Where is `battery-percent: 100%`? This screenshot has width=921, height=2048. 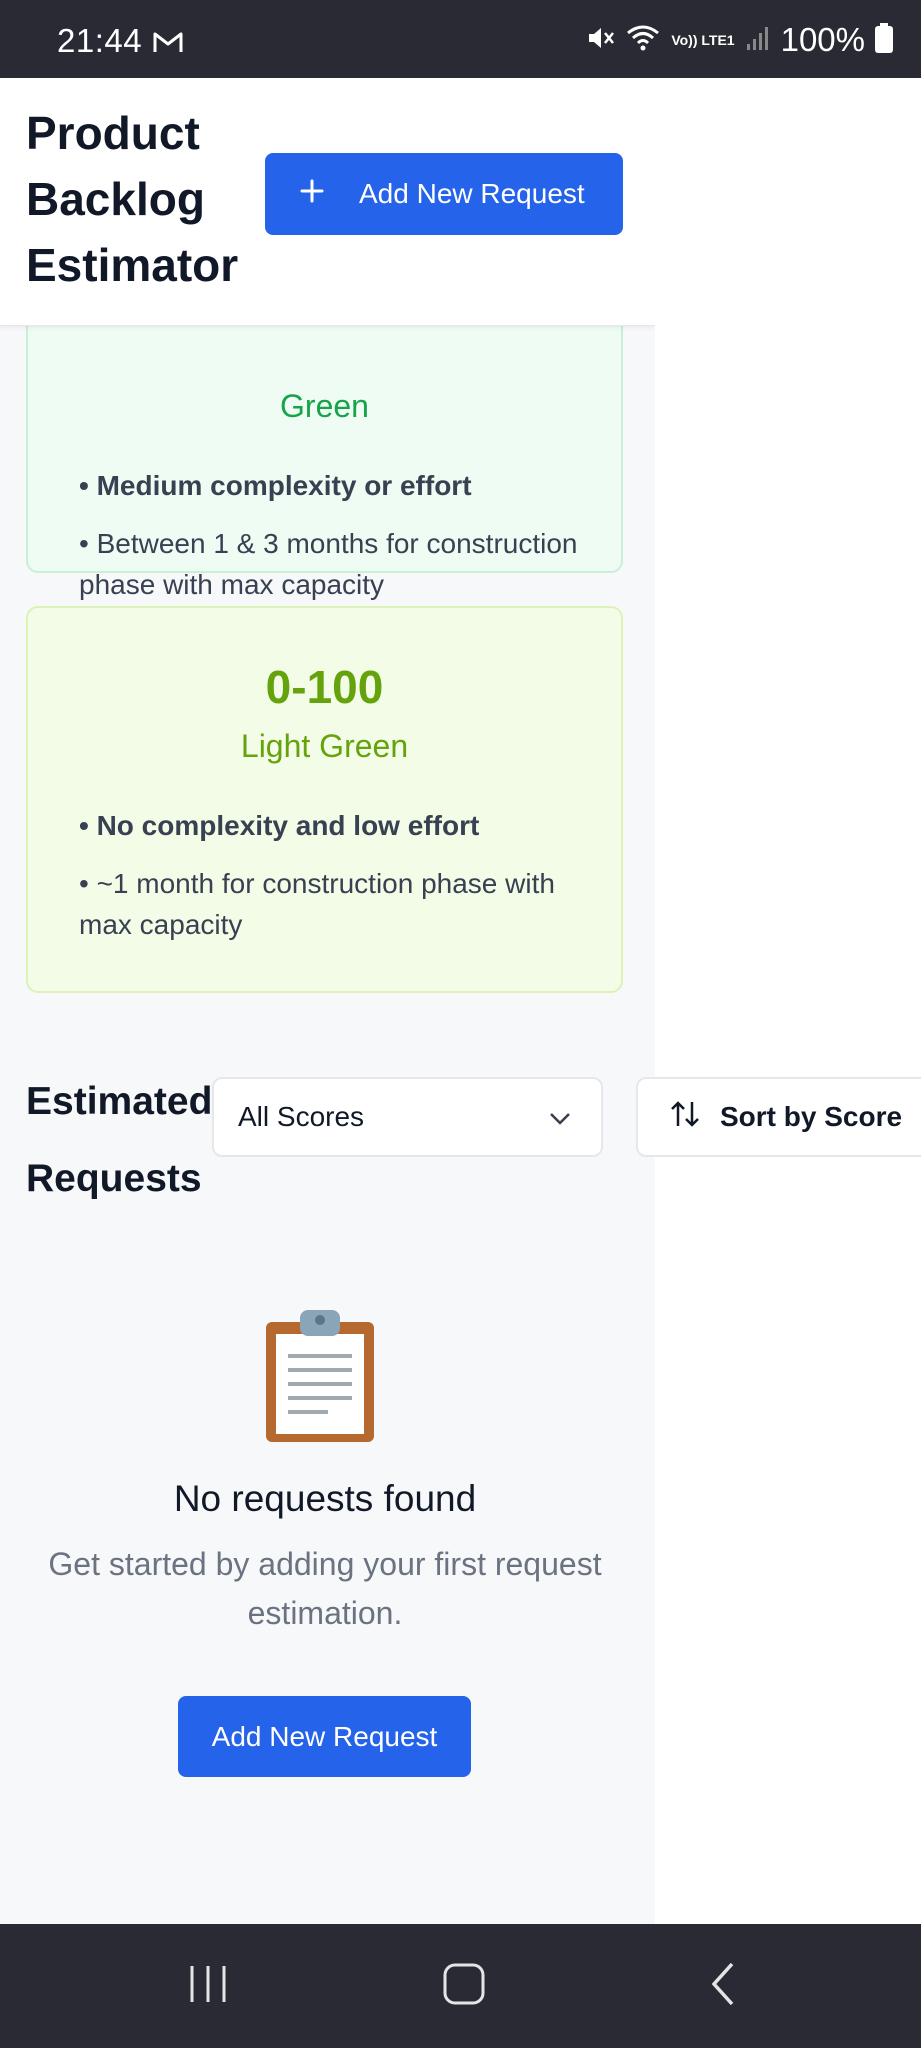
battery-percent: 100% is located at coordinates (822, 39).